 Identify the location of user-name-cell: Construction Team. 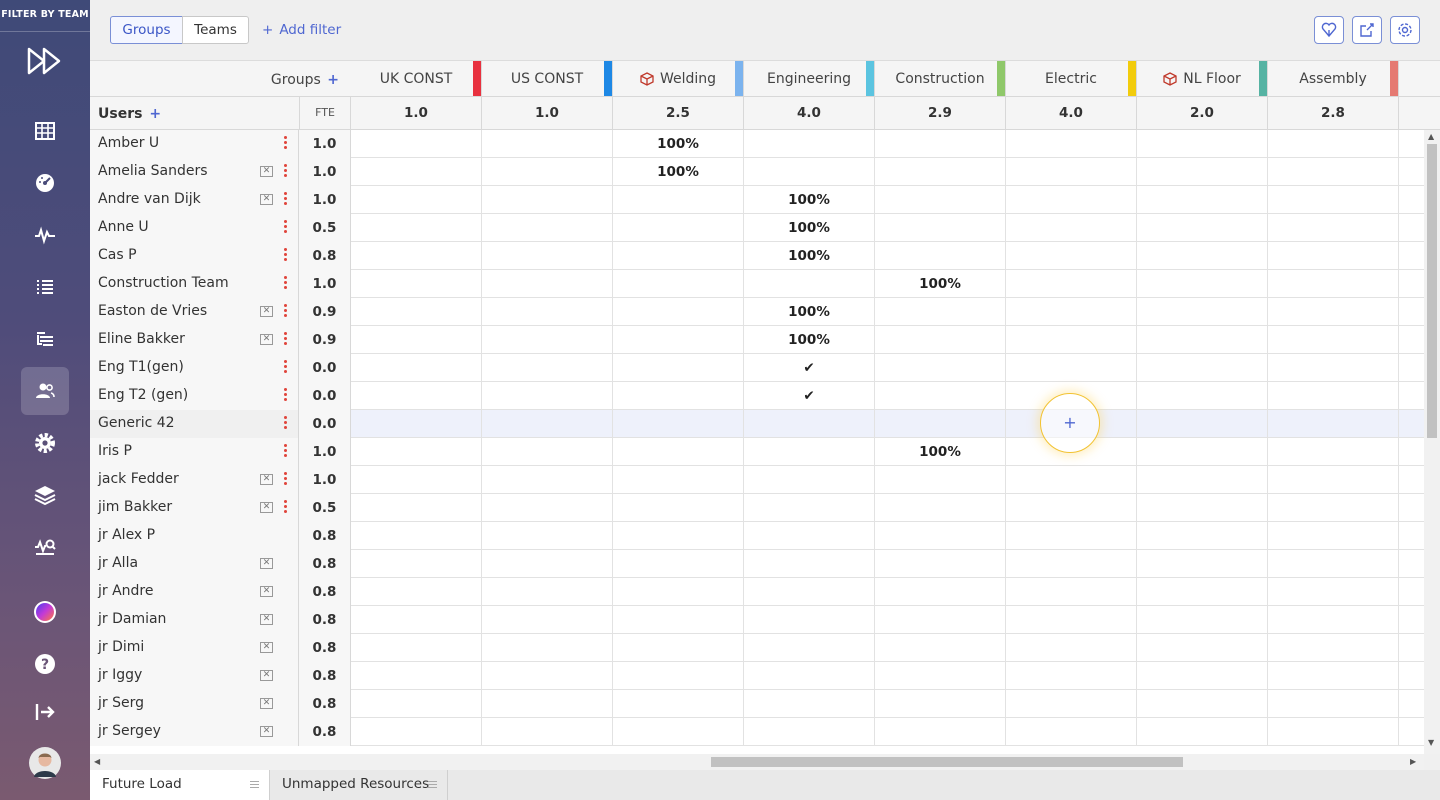
(194, 284).